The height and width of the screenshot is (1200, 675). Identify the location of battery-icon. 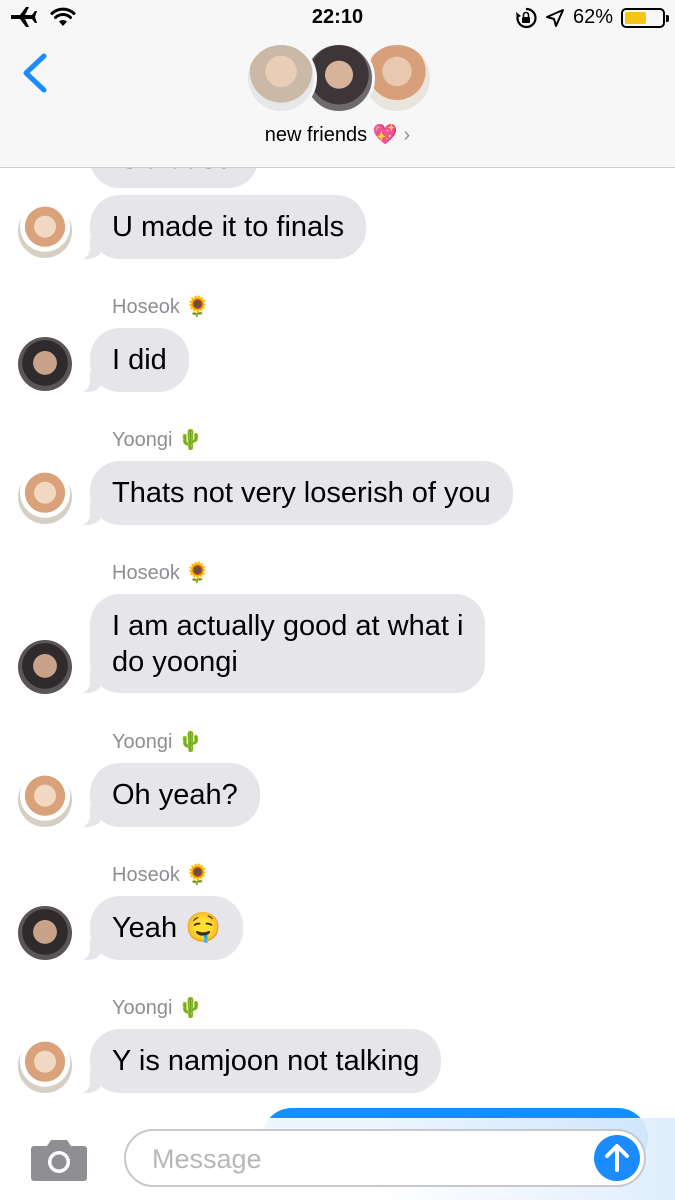
(645, 17).